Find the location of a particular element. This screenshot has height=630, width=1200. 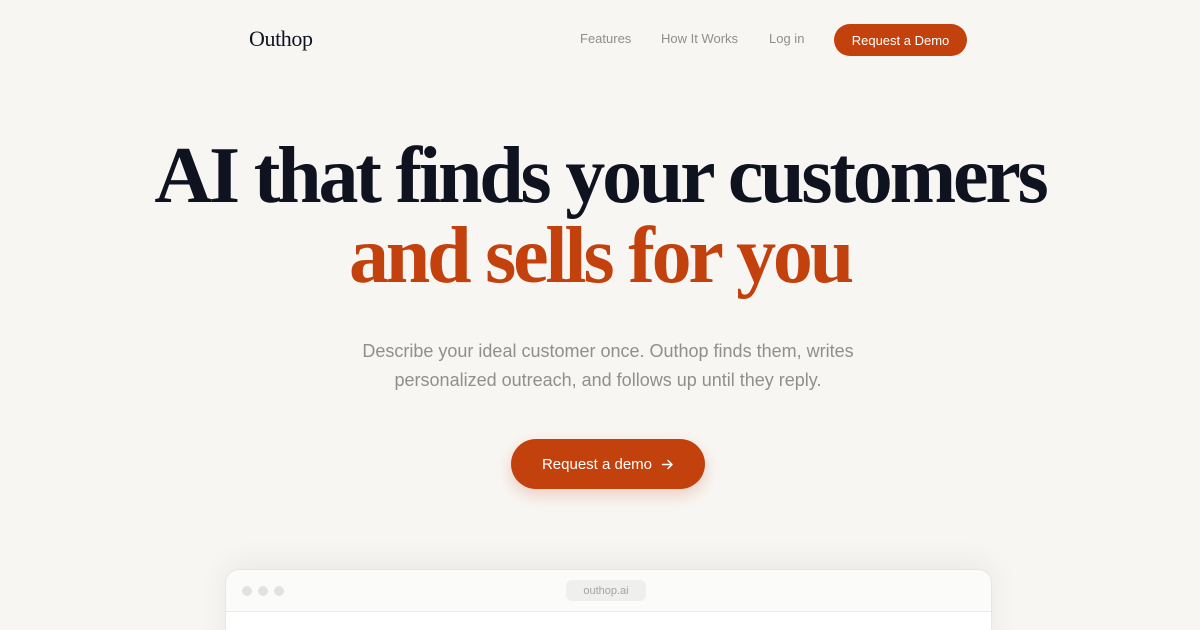

request-demo-nav-button: Request a Demo is located at coordinates (900, 40).